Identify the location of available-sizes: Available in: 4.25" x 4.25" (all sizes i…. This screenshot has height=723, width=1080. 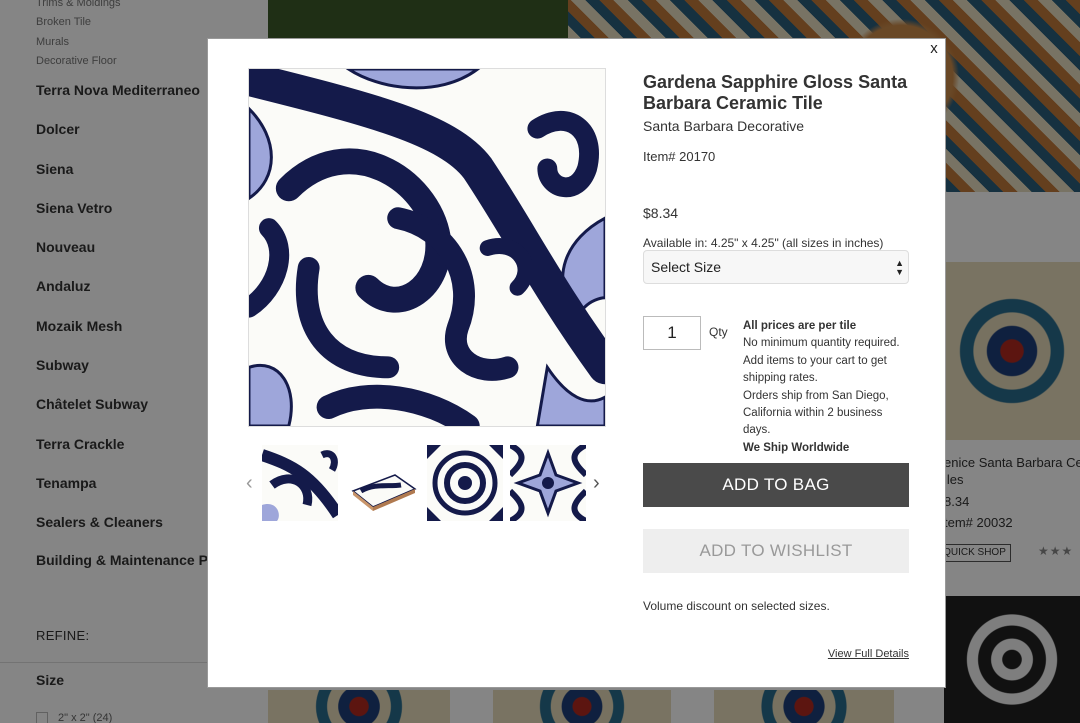
(763, 243).